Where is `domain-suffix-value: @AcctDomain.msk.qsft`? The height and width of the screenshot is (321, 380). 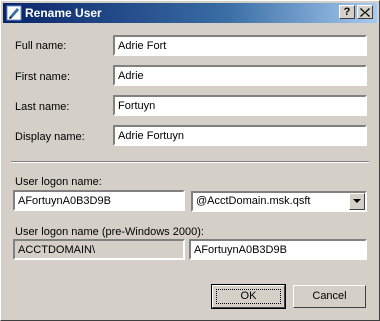
domain-suffix-value: @AcctDomain.msk.qsft is located at coordinates (253, 201).